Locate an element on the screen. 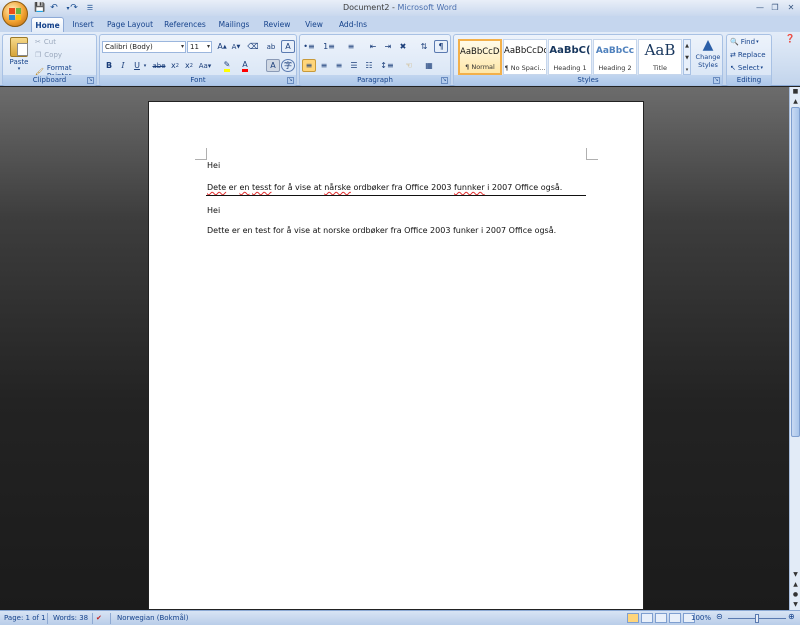  zoom-out-icon: ⊝ is located at coordinates (719, 616).